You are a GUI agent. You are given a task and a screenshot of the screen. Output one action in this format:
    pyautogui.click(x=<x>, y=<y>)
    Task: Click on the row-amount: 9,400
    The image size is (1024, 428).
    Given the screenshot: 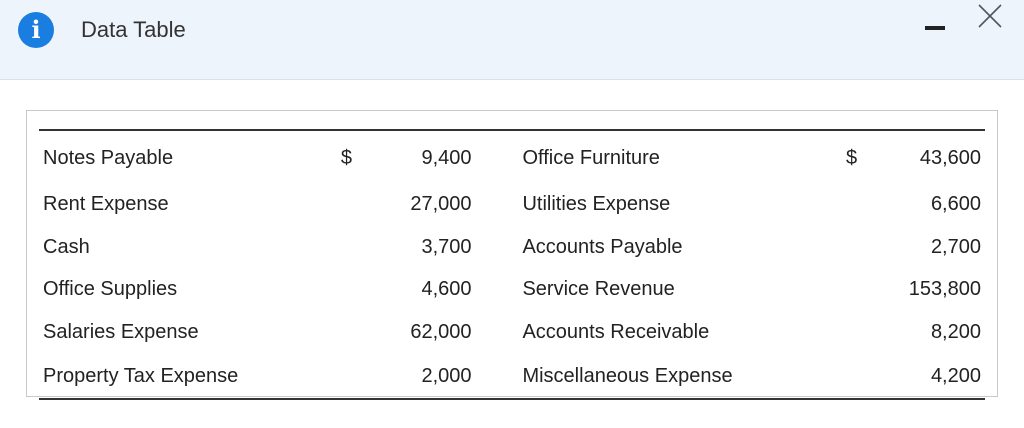 What is the action you would take?
    pyautogui.click(x=446, y=157)
    